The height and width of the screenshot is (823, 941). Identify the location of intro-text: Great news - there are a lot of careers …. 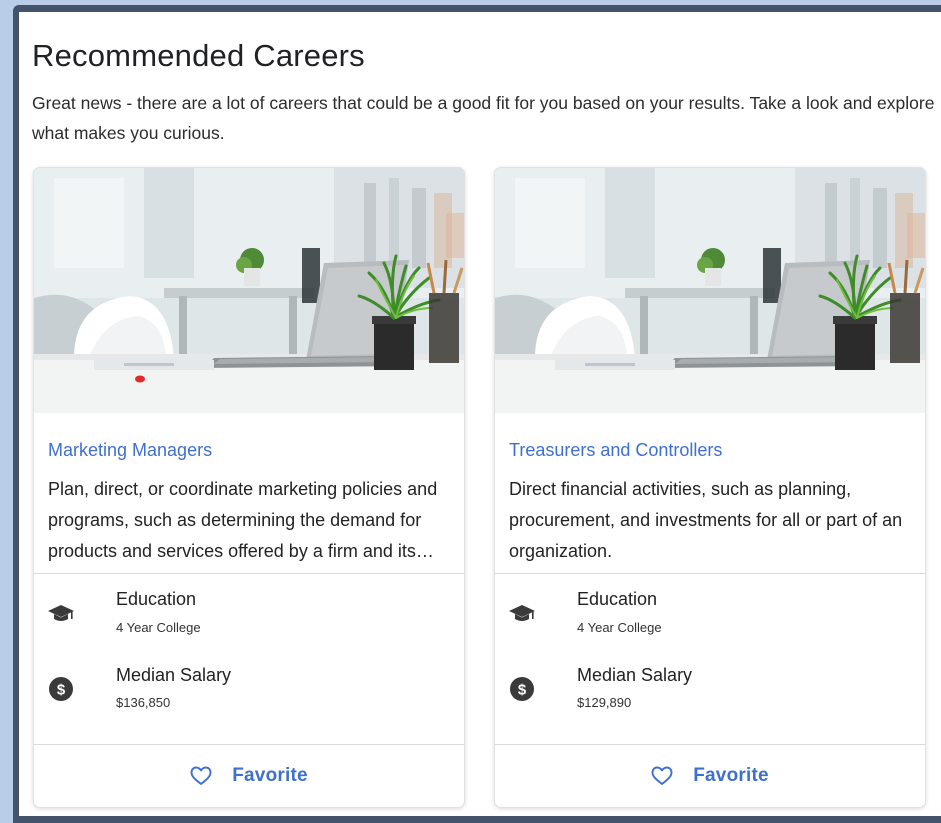
(483, 118).